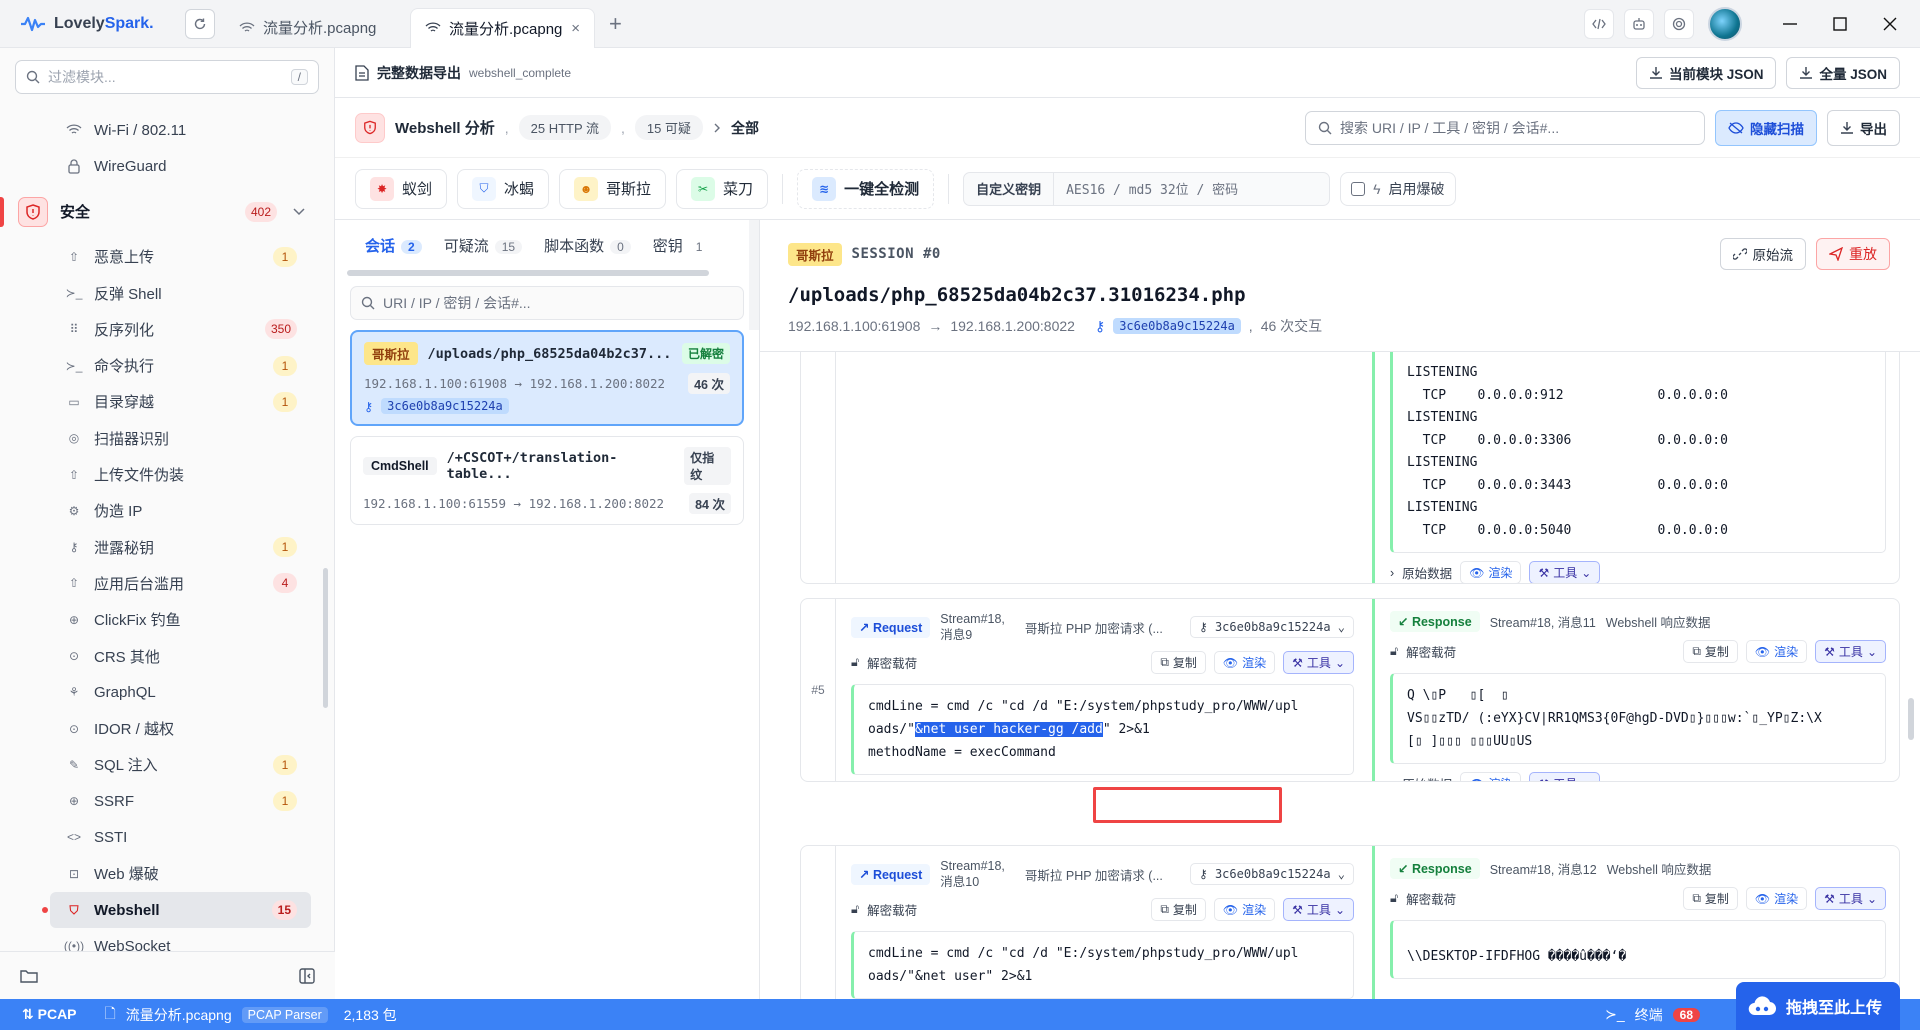  What do you see at coordinates (167, 329) in the screenshot?
I see `sidebar-item-: ⠿ 反序列化 350` at bounding box center [167, 329].